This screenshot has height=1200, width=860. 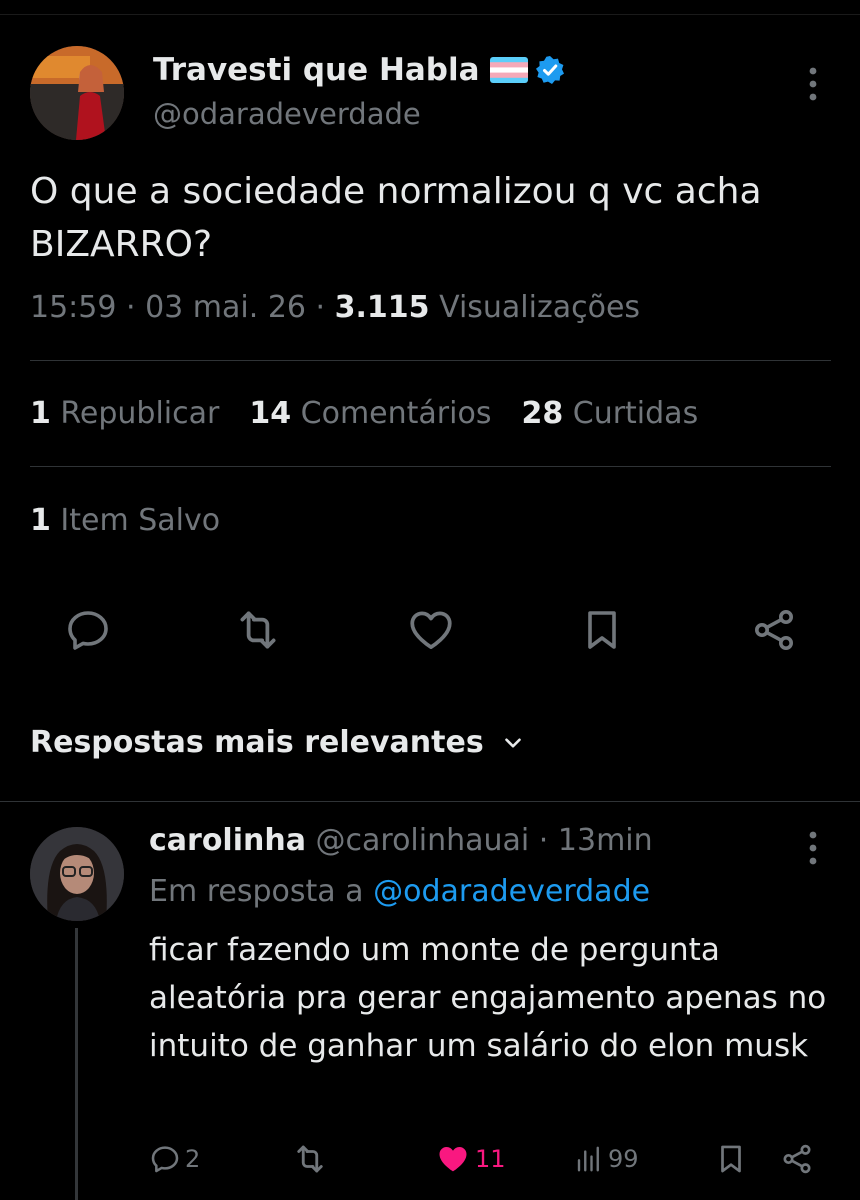 What do you see at coordinates (227, 840) in the screenshot?
I see `reply-display-name: carolinha` at bounding box center [227, 840].